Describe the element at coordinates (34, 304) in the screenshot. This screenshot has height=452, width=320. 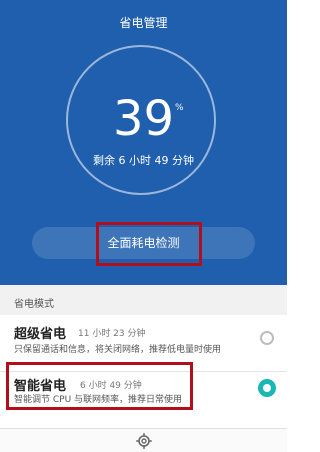
I see `section-label: 省电模式` at that location.